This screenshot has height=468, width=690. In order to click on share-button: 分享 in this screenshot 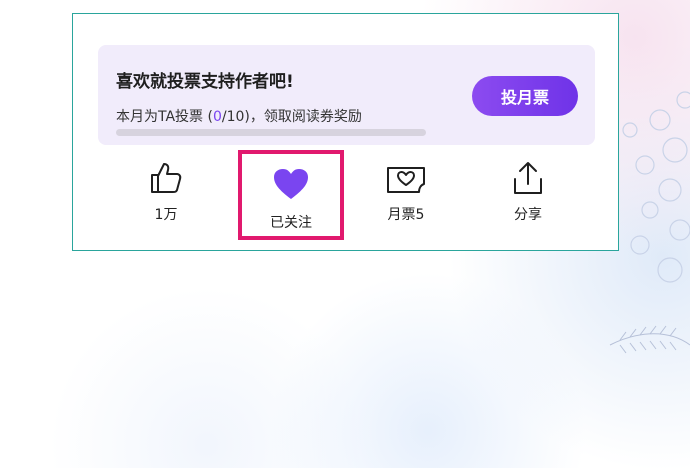, I will do `click(528, 196)`.